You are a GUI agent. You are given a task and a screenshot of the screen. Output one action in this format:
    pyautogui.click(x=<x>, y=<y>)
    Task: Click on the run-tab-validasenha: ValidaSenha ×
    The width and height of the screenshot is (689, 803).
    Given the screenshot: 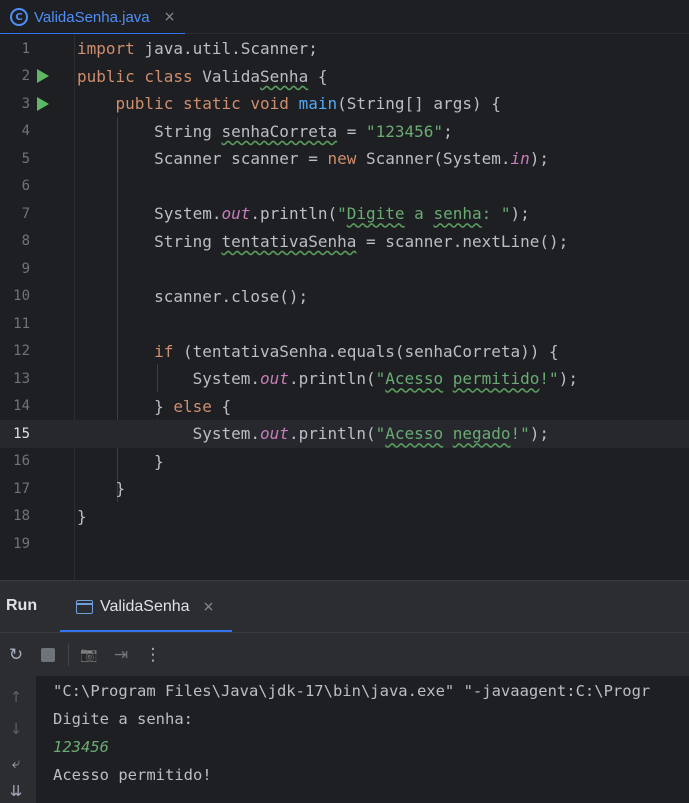 What is the action you would take?
    pyautogui.click(x=146, y=607)
    